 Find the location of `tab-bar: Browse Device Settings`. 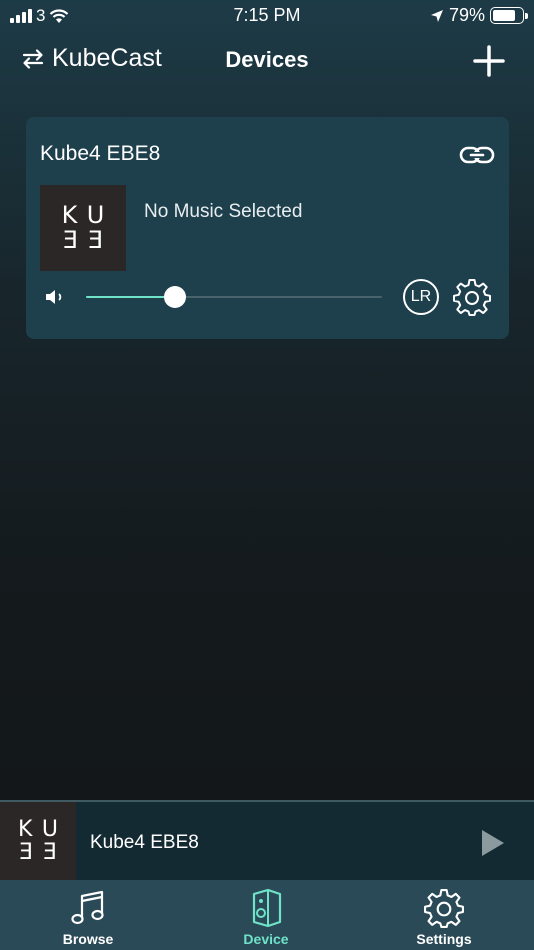

tab-bar: Browse Device Settings is located at coordinates (267, 915).